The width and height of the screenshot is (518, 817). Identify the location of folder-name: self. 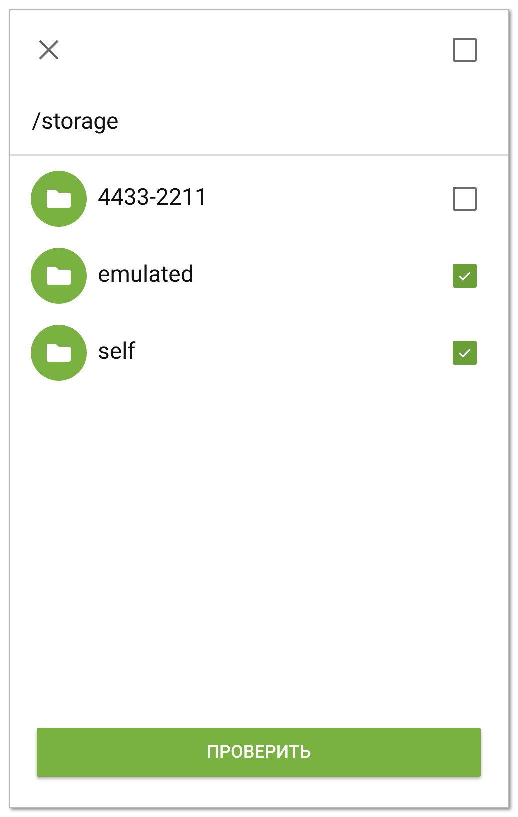
(275, 352).